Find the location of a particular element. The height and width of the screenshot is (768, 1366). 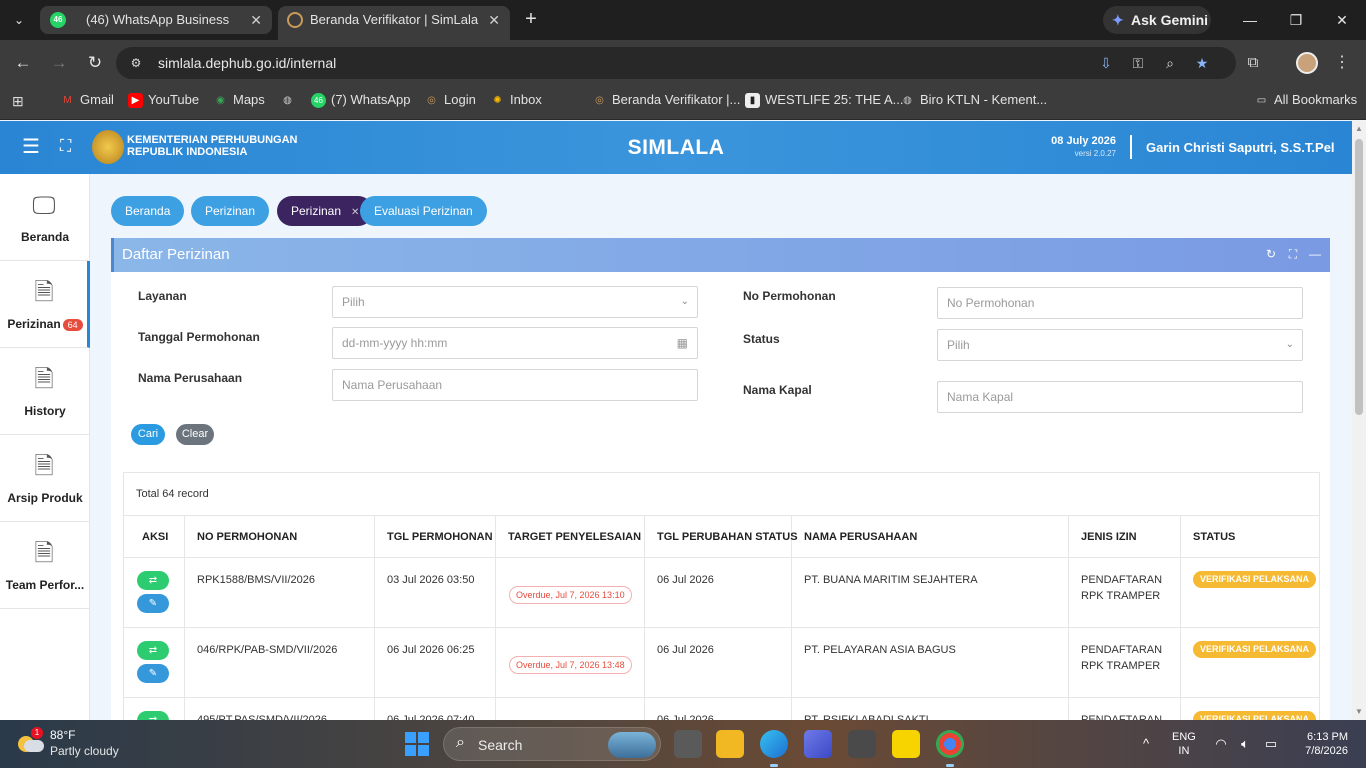

system-clock: 6:13 PM 7/8/2026 is located at coordinates (1319, 744).